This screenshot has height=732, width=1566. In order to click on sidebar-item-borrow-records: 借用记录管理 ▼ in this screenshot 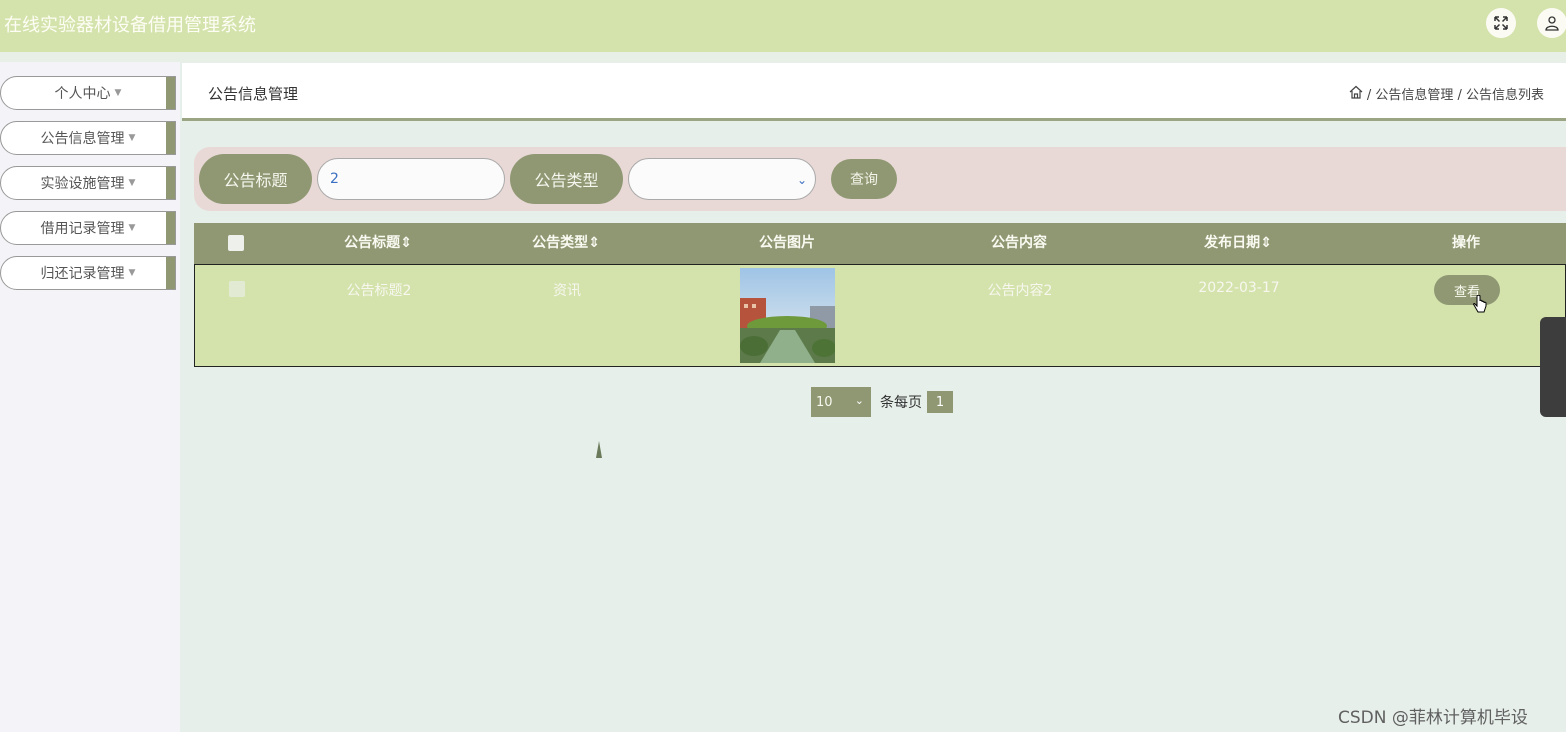, I will do `click(88, 228)`.